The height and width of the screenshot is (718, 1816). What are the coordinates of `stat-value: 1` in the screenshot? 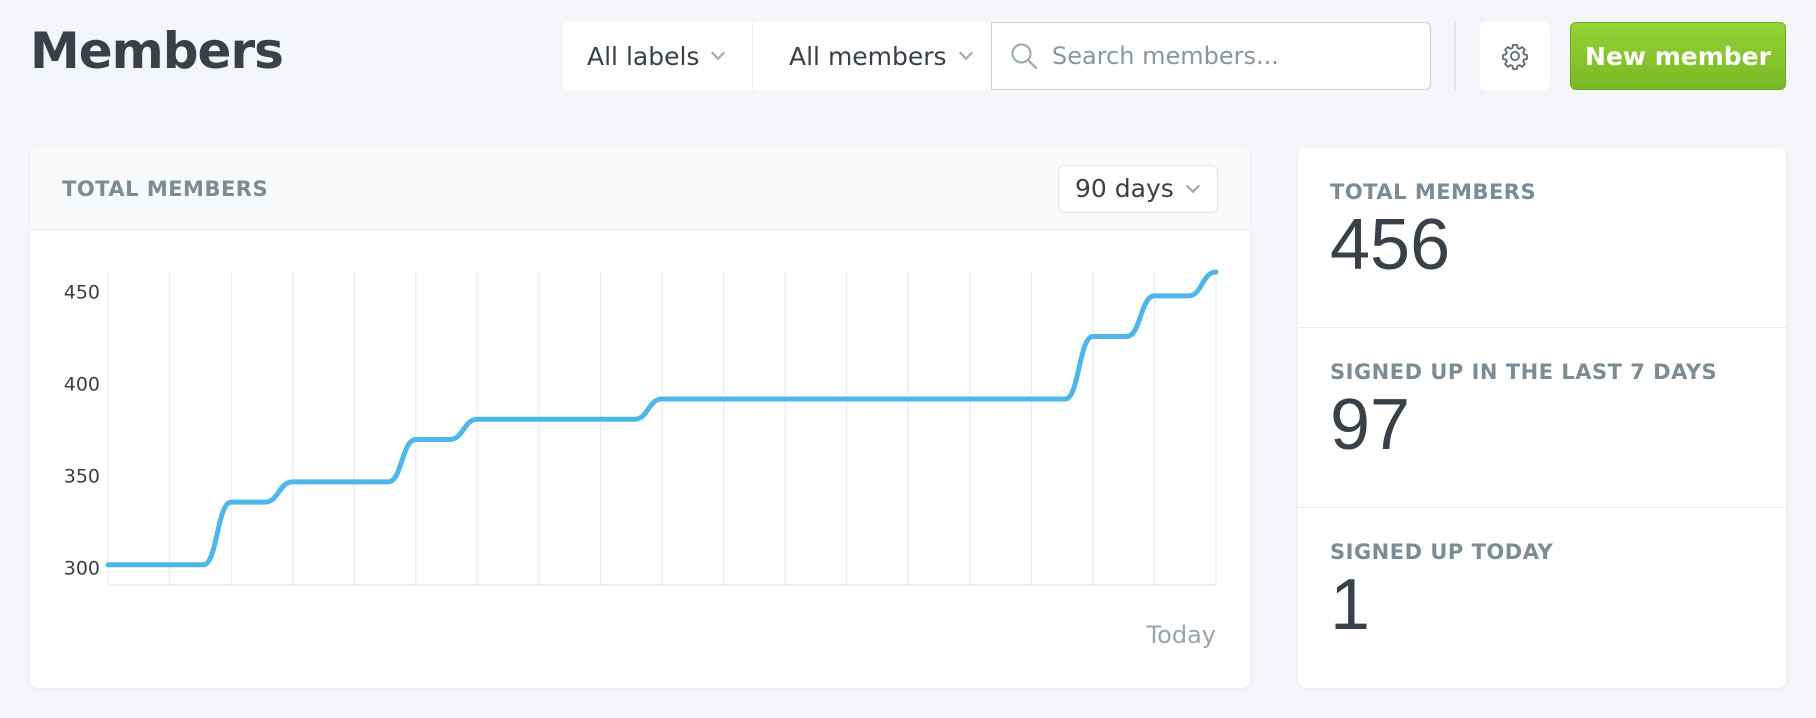 It's located at (1350, 605).